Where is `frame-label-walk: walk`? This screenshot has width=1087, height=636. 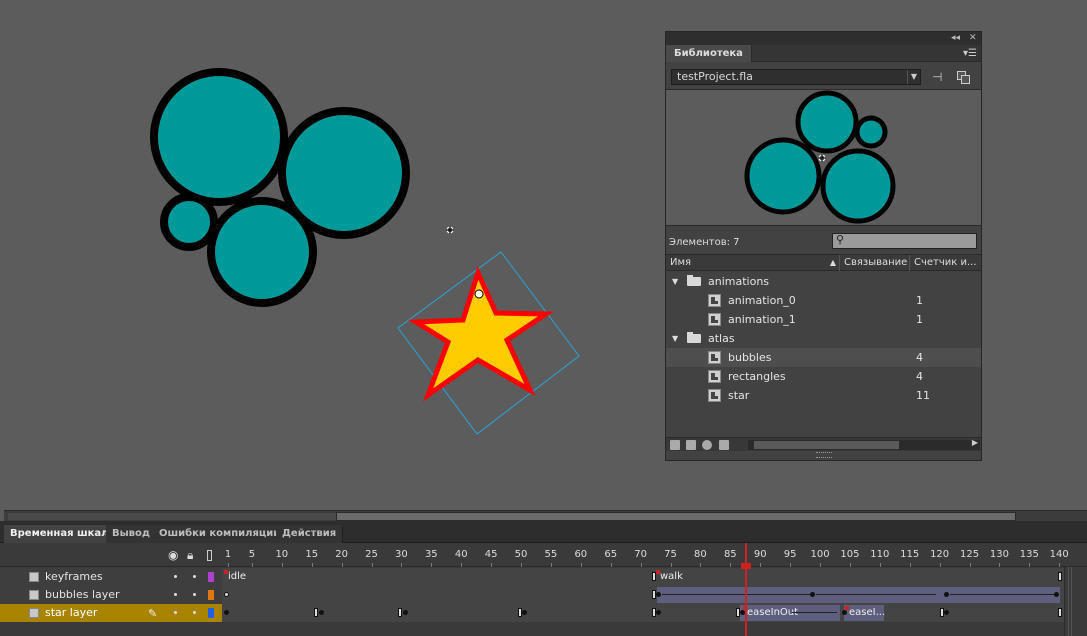 frame-label-walk: walk is located at coordinates (671, 576).